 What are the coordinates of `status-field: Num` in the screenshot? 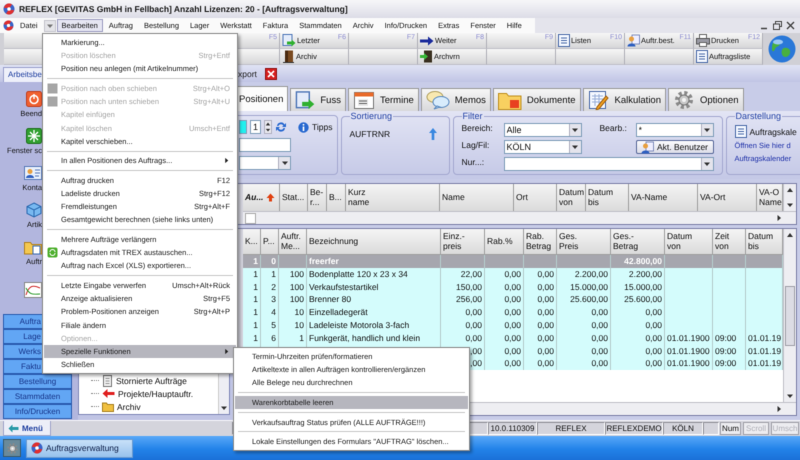 It's located at (730, 428).